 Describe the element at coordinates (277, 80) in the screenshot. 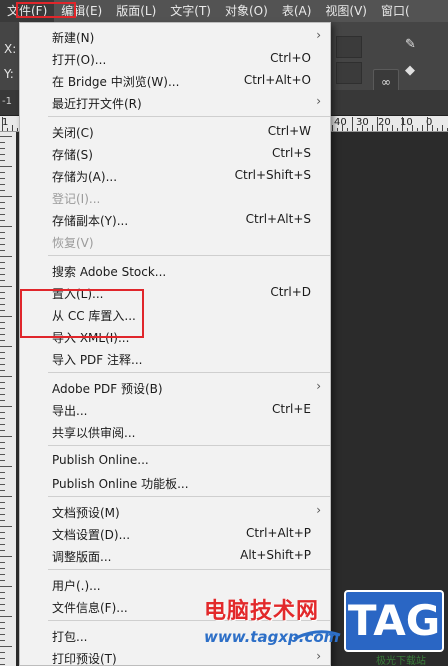

I see `menu-item-shortcut: Ctrl+Alt+O` at that location.